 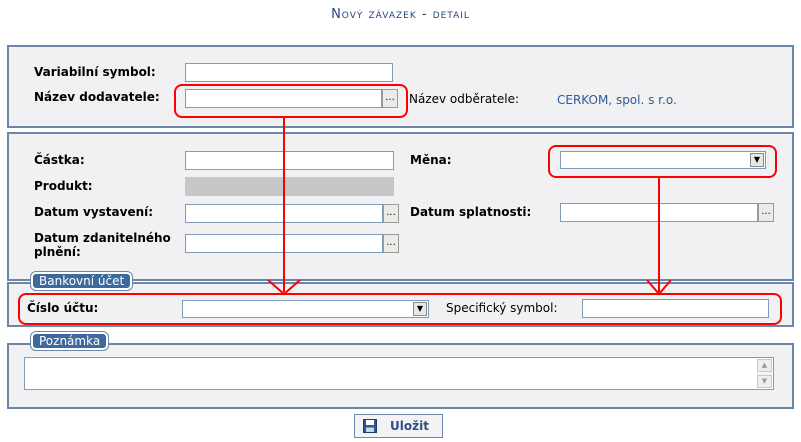 I want to click on save-button-label: Uložit, so click(x=409, y=426).